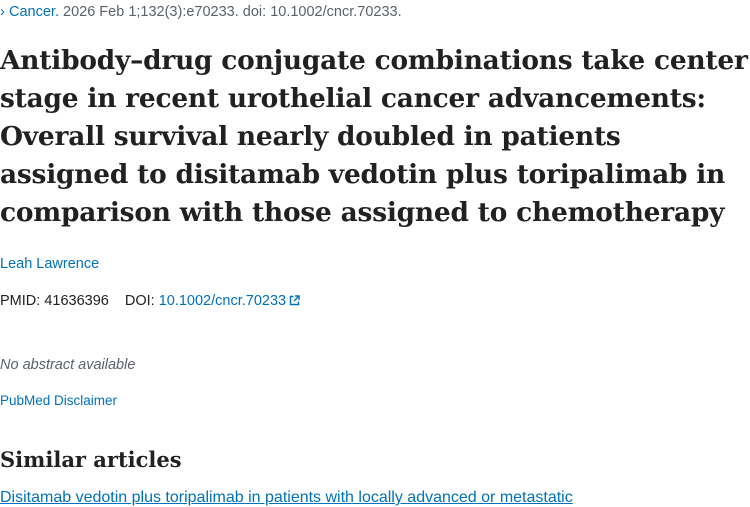 The image size is (750, 507). I want to click on doi-value: 10.1002/cncr.70233, so click(222, 301).